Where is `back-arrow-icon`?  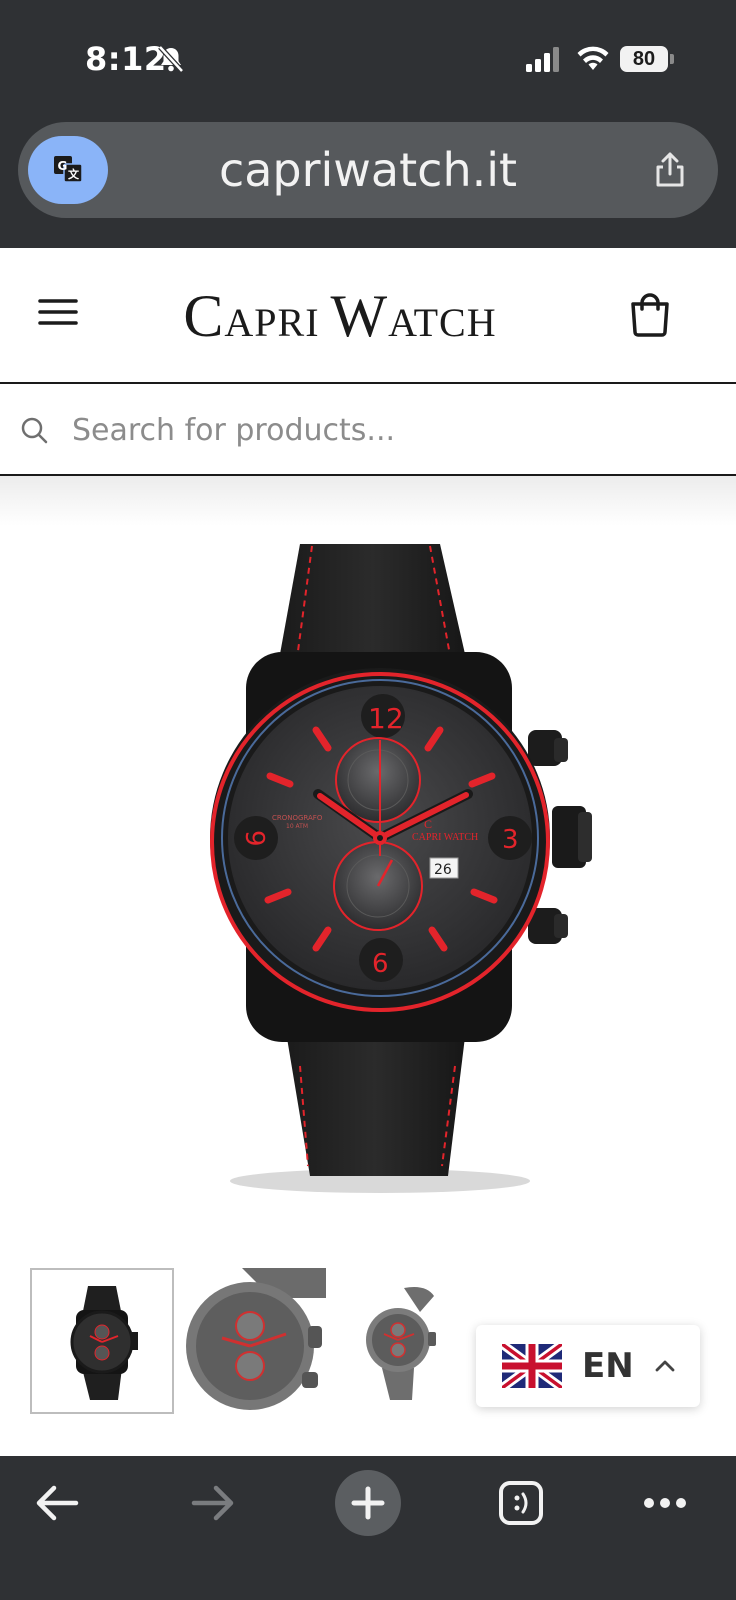
back-arrow-icon is located at coordinates (57, 1503).